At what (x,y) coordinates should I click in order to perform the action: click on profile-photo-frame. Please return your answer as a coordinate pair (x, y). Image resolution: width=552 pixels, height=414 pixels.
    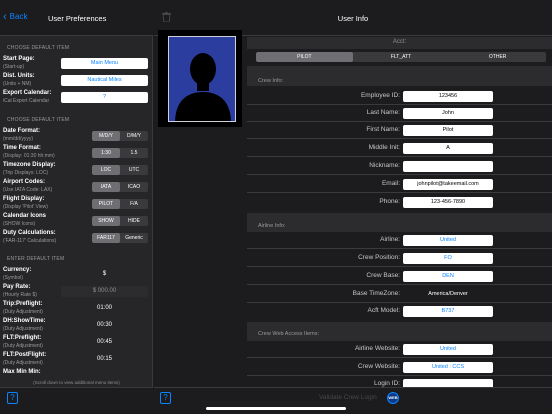
    Looking at the image, I should click on (200, 78).